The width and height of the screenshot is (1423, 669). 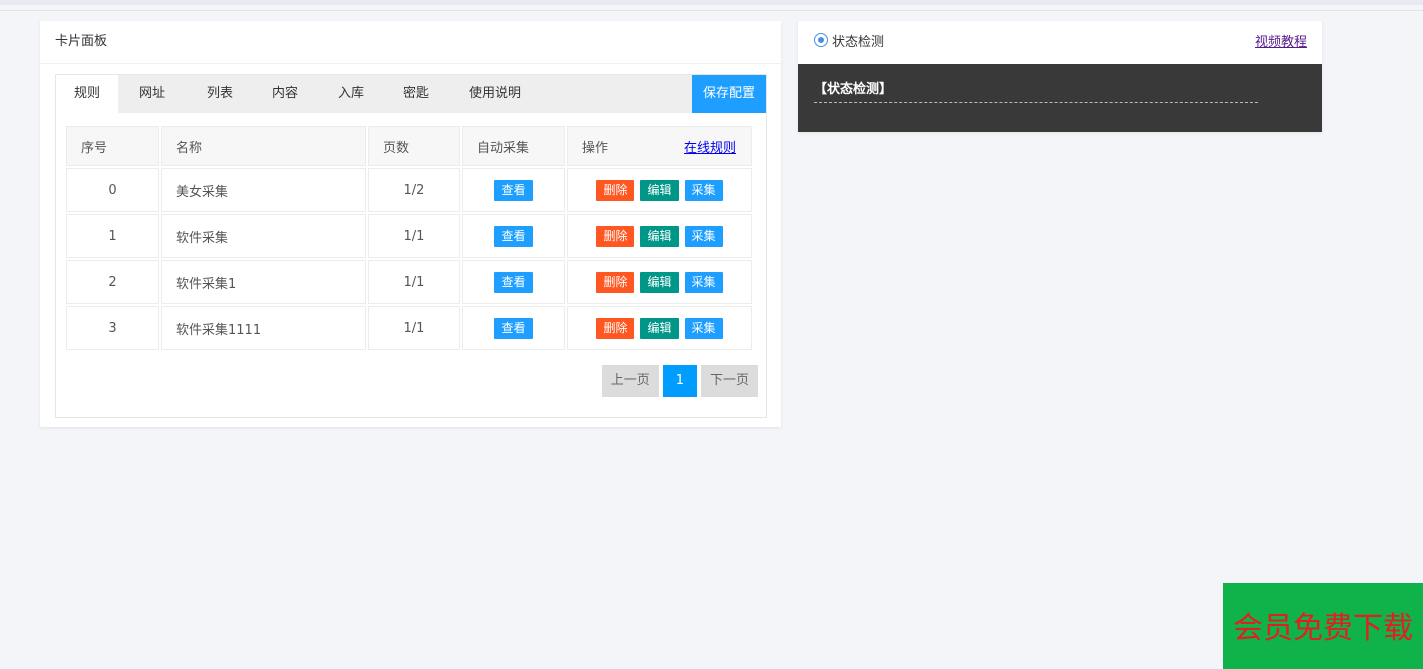 I want to click on top-bar, so click(x=711, y=2).